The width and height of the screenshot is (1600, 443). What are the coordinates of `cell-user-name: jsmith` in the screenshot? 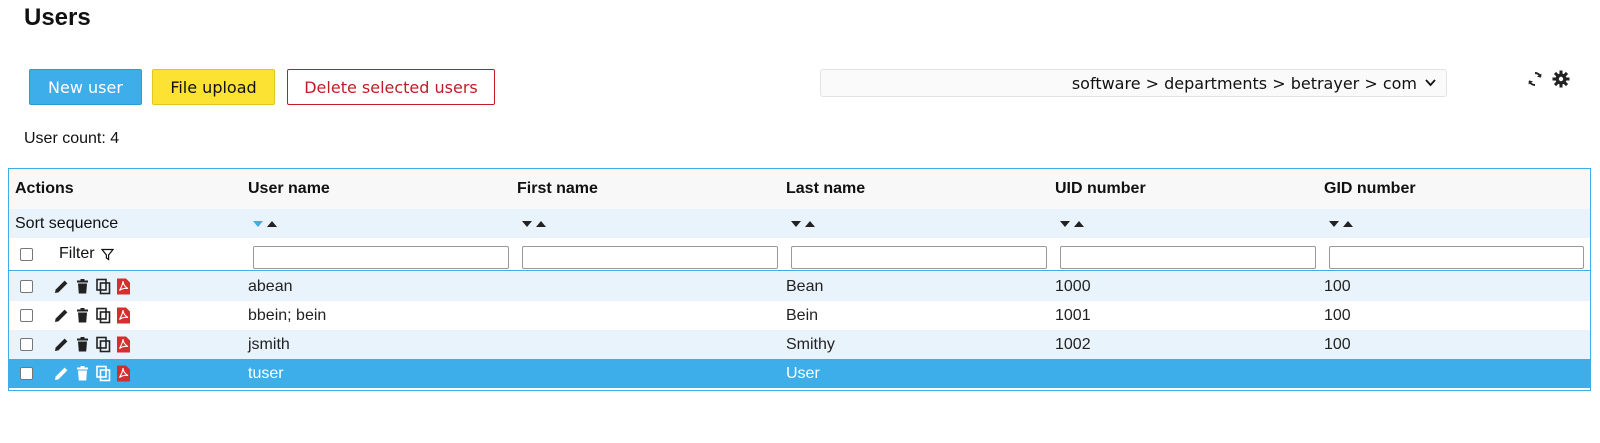 It's located at (269, 344).